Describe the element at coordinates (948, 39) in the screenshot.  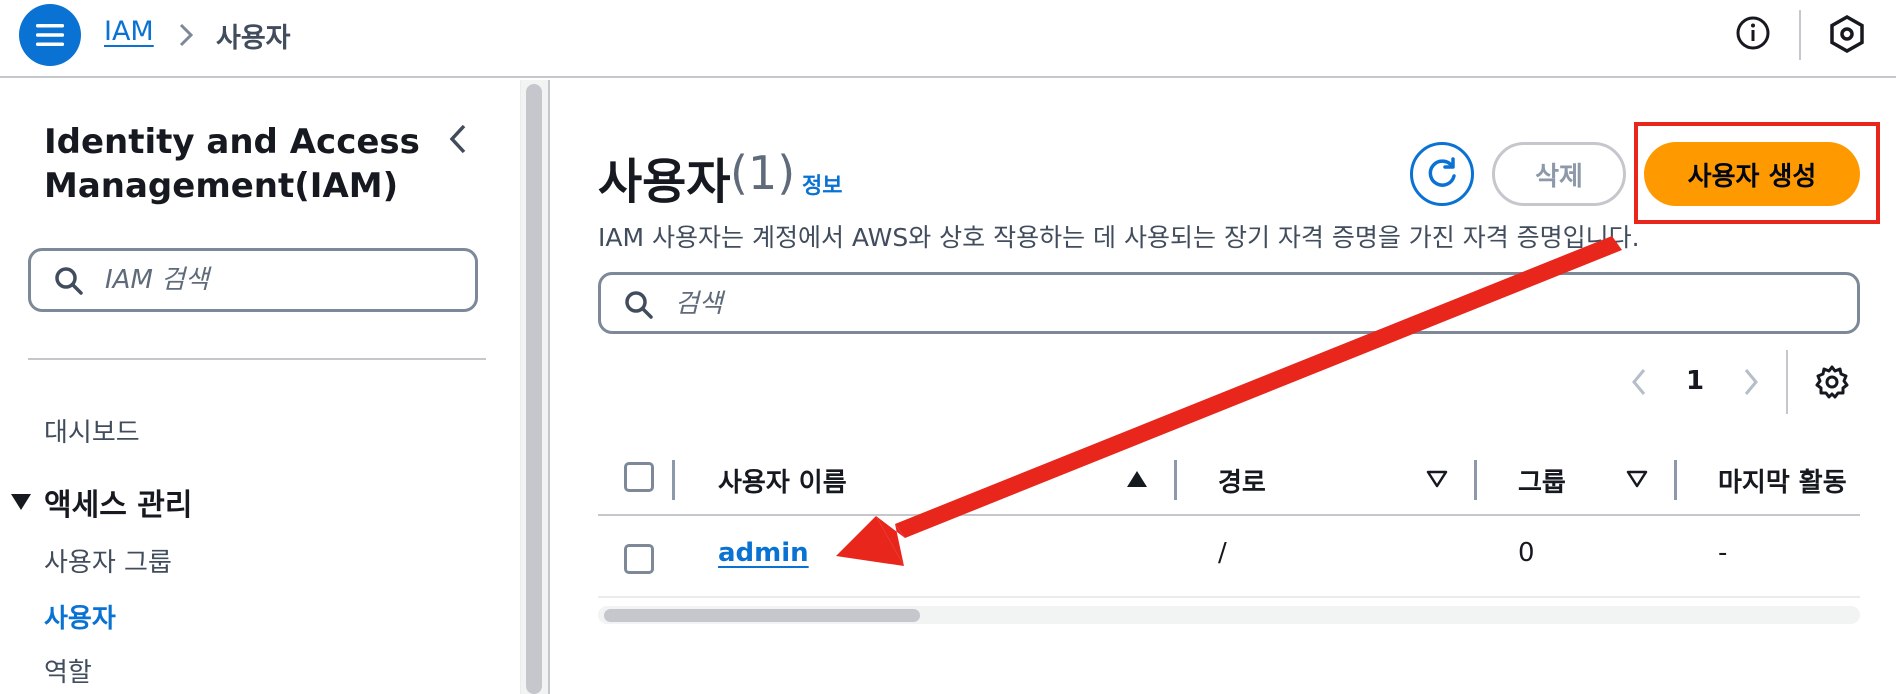
I see `top-navigation-bar: IAM 사용자` at that location.